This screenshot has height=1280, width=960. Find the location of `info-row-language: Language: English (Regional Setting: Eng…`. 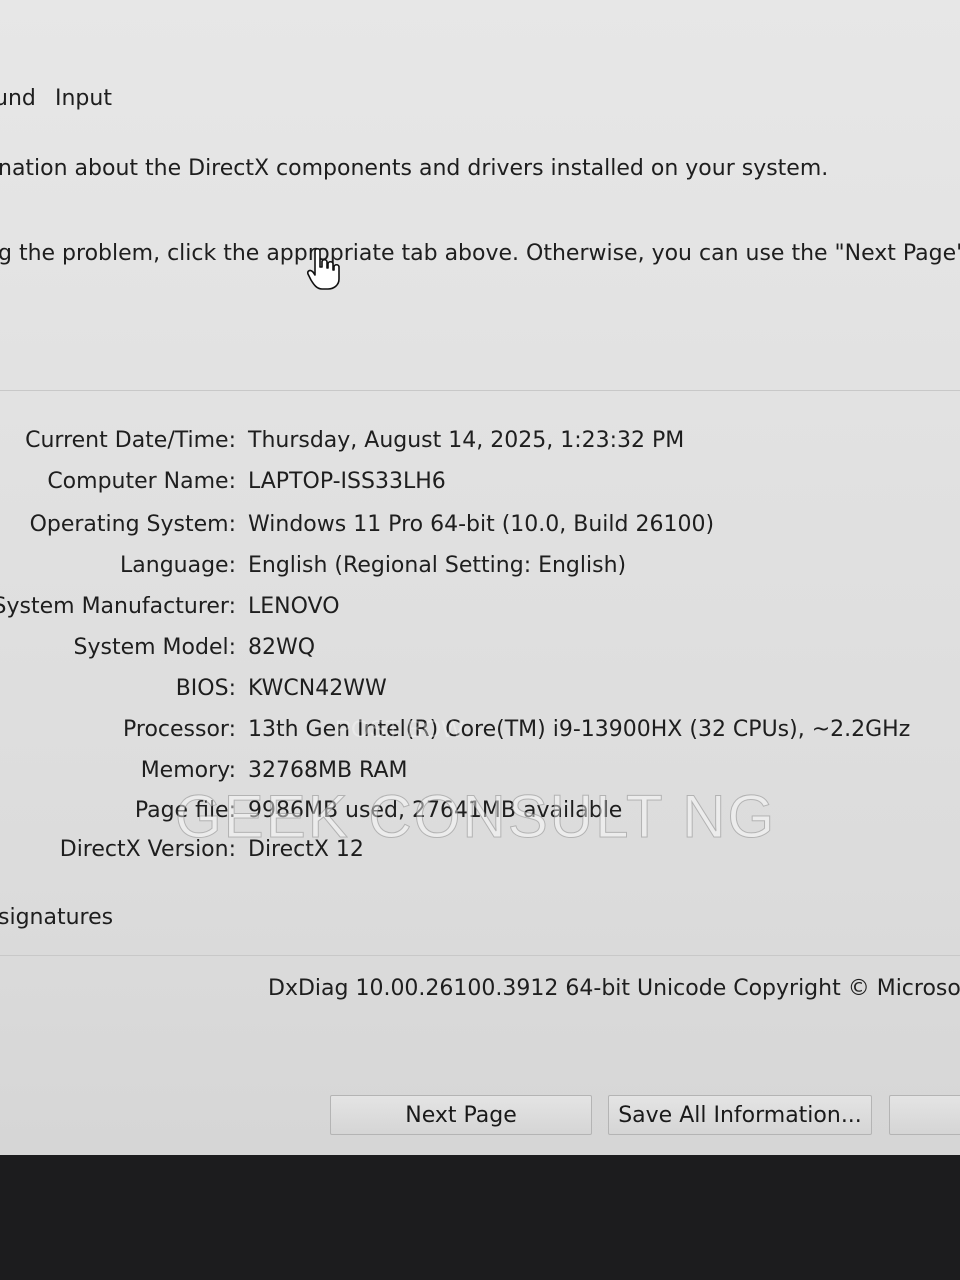

info-row-language: Language: English (Regional Setting: Eng… is located at coordinates (480, 570).